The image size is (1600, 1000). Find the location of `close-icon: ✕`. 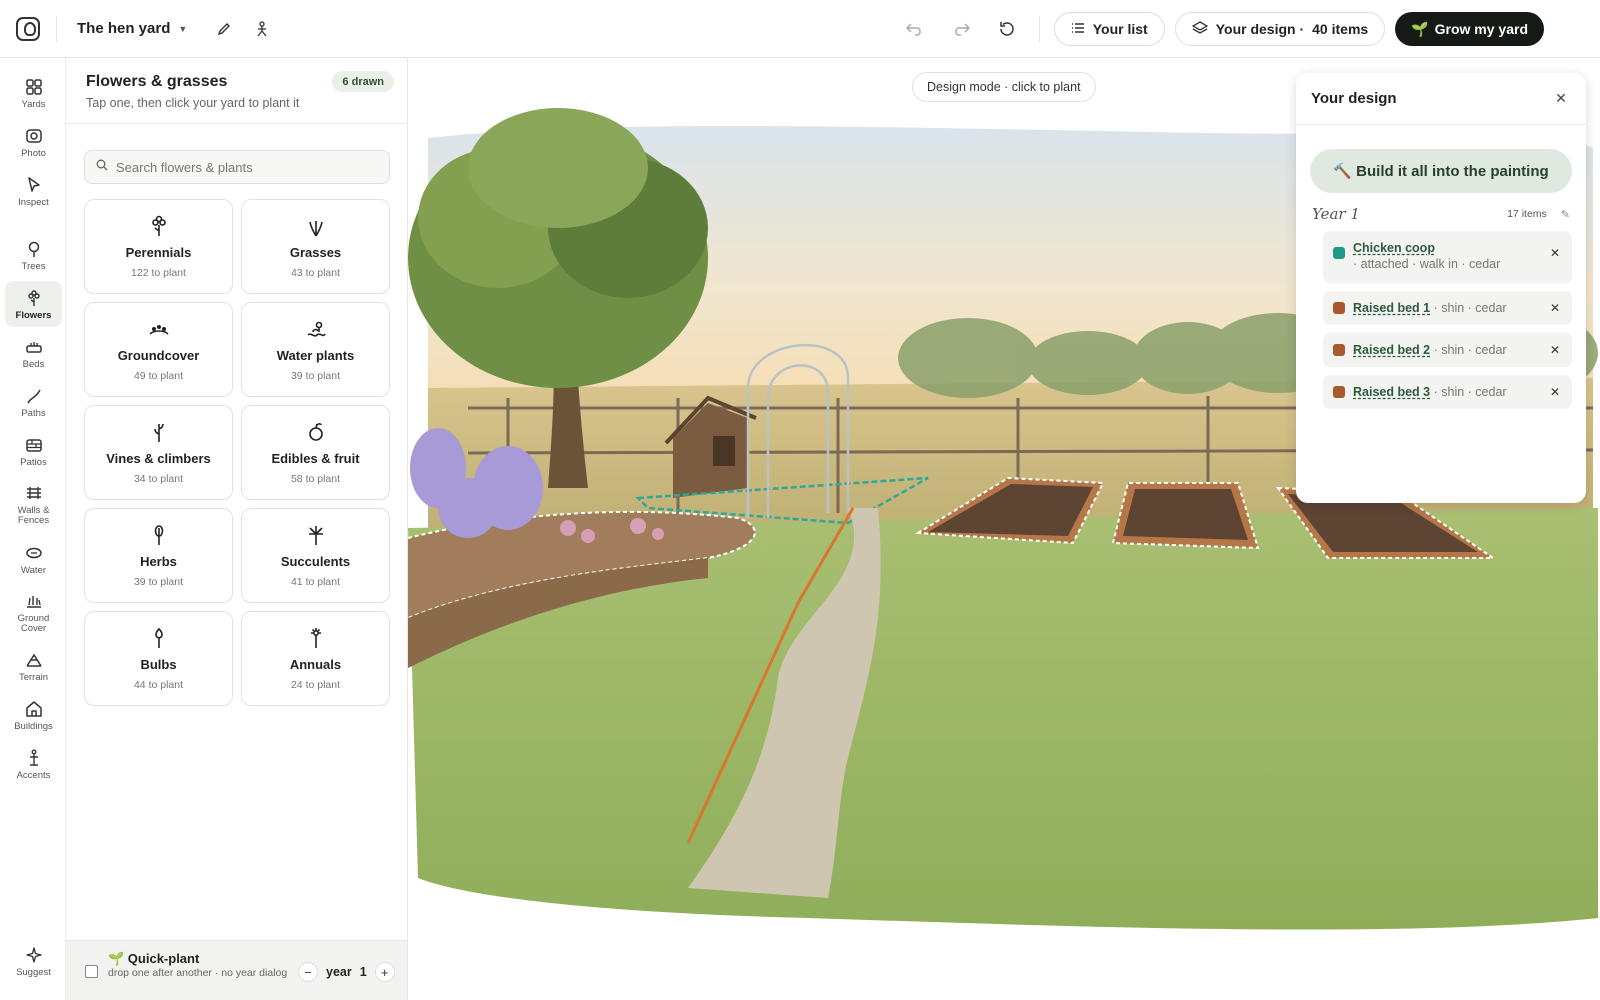

close-icon: ✕ is located at coordinates (1561, 98).